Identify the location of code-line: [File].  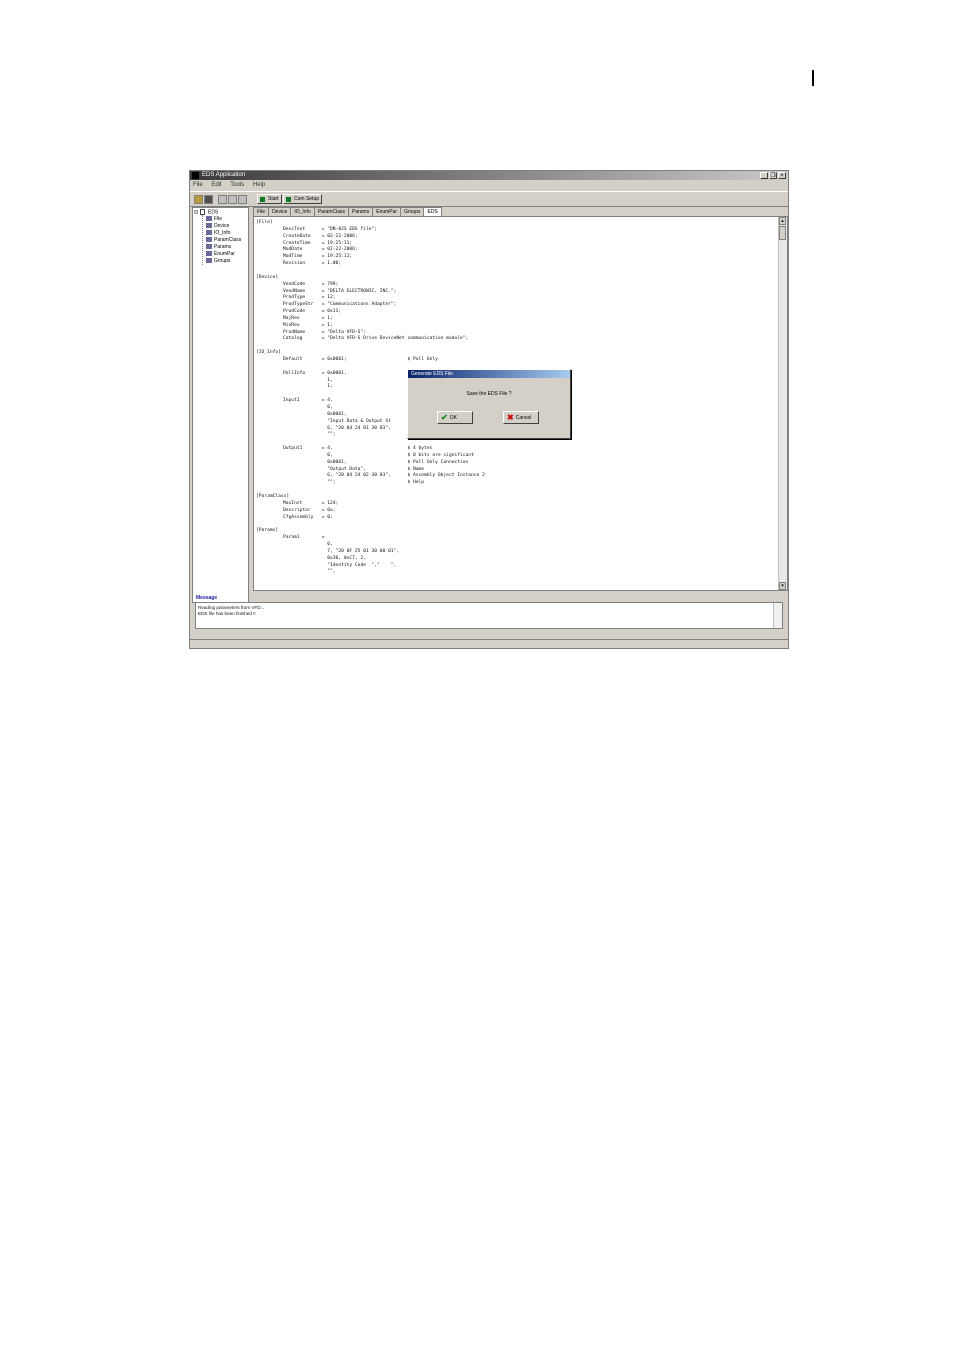
(264, 222).